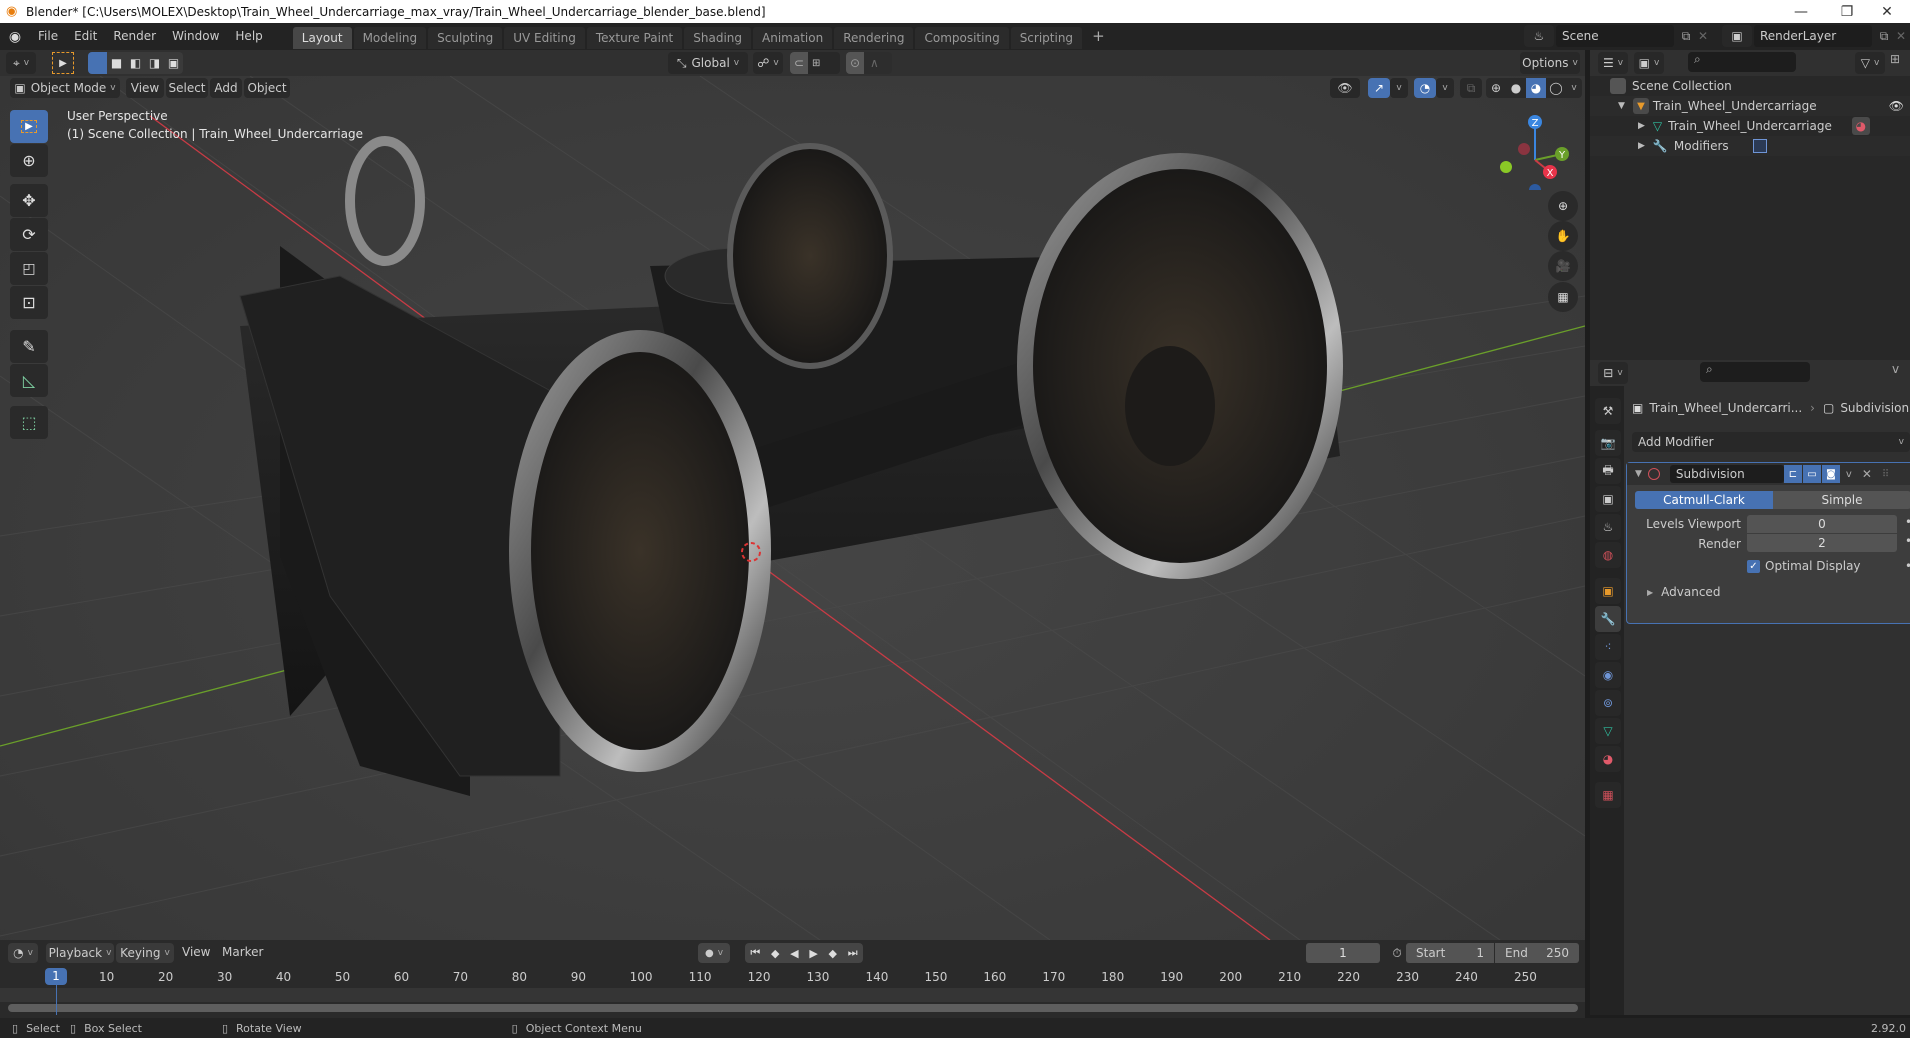 The width and height of the screenshot is (1910, 1038). I want to click on tab-texture-paint: Texture Paint, so click(634, 38).